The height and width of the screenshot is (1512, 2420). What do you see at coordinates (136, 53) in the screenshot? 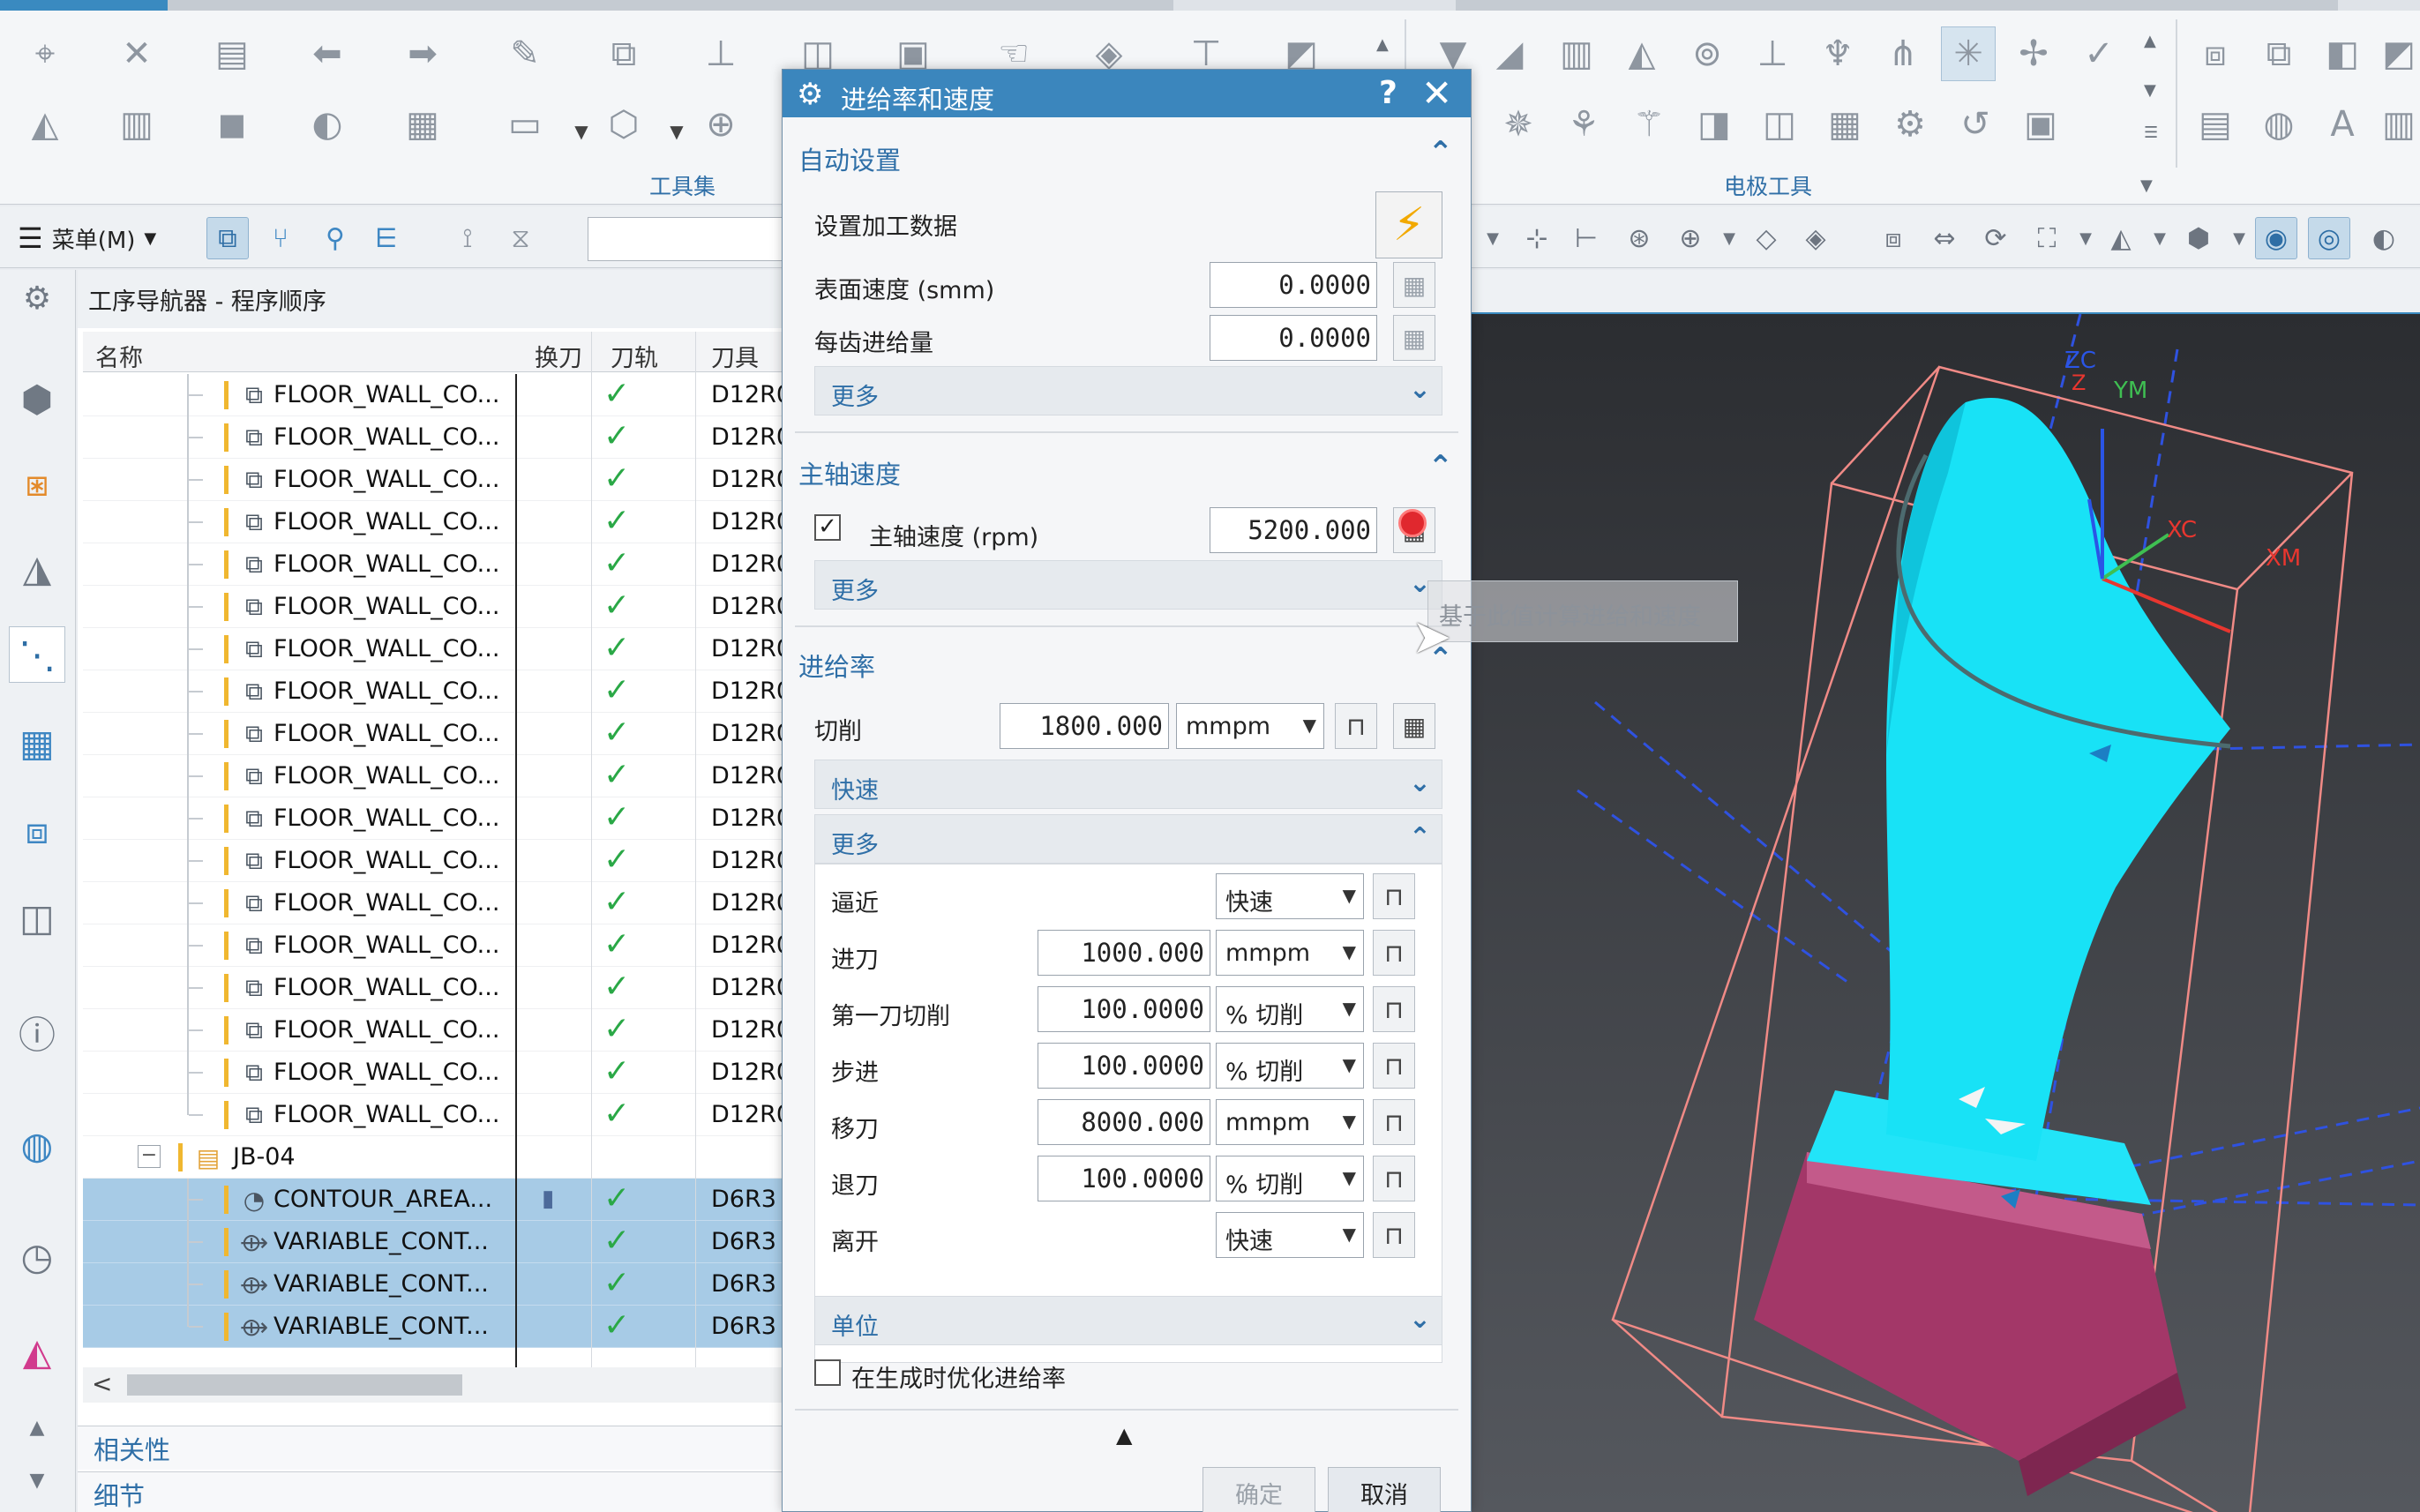
I see `axis-icon: ✕` at bounding box center [136, 53].